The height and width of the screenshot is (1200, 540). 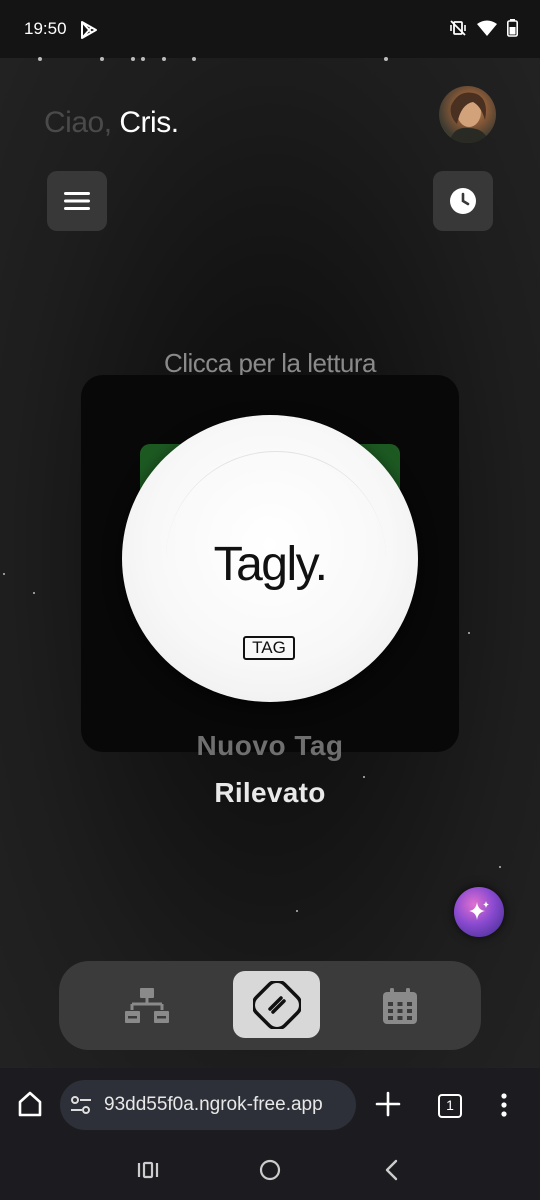 What do you see at coordinates (148, 1170) in the screenshot?
I see `recents-icon` at bounding box center [148, 1170].